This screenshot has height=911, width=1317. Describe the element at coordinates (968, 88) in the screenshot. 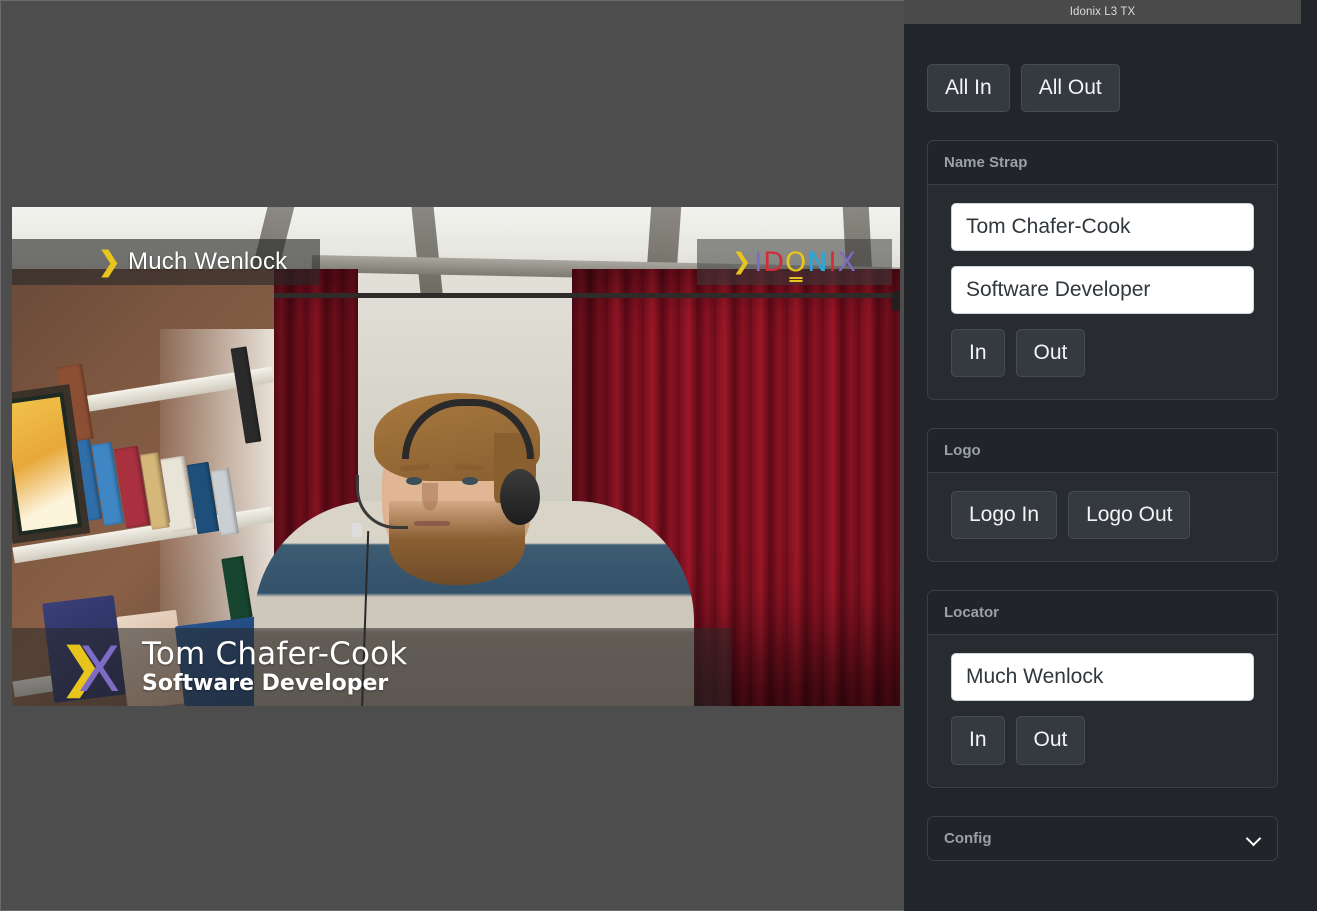

I see `all-in-button: All In` at that location.